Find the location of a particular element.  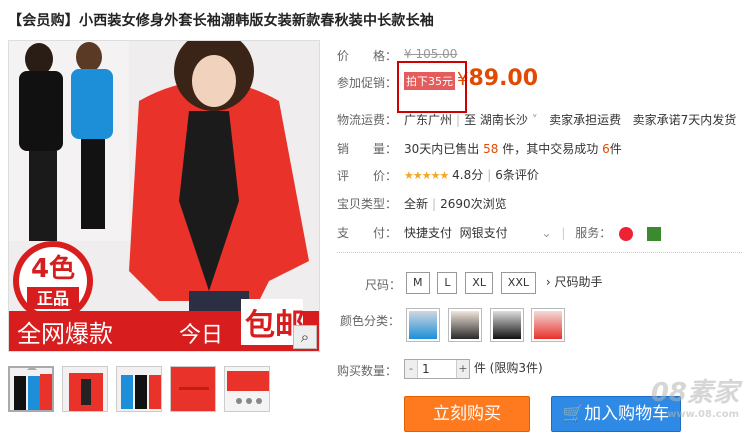

sales-suffix: 件 is located at coordinates (615, 149).